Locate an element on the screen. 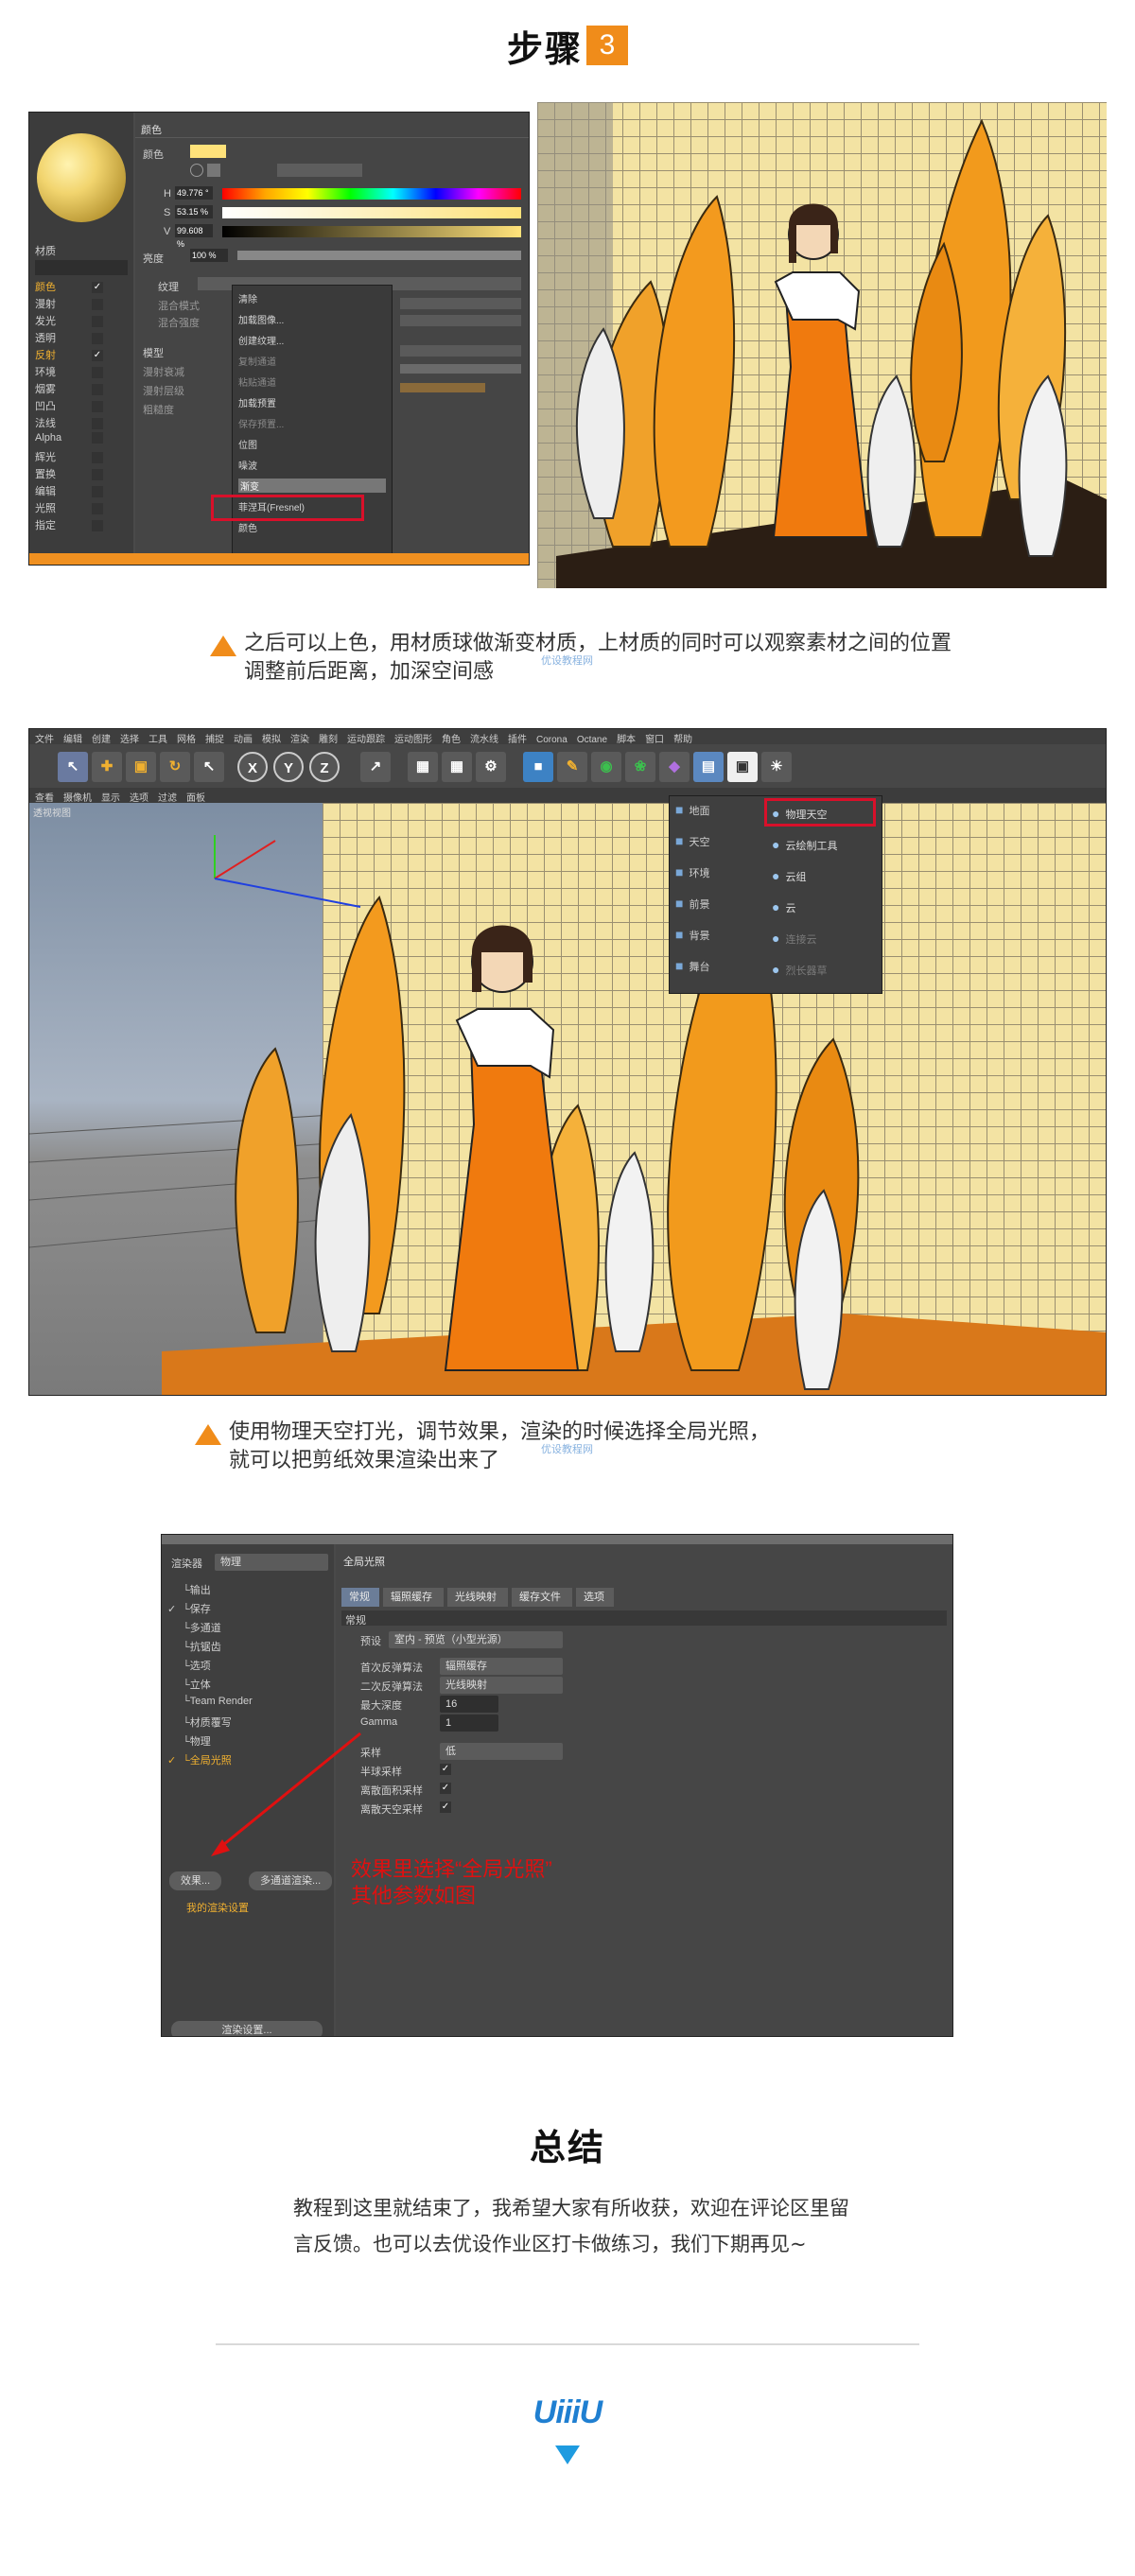  recent-tool-icon: ↖ is located at coordinates (209, 767).